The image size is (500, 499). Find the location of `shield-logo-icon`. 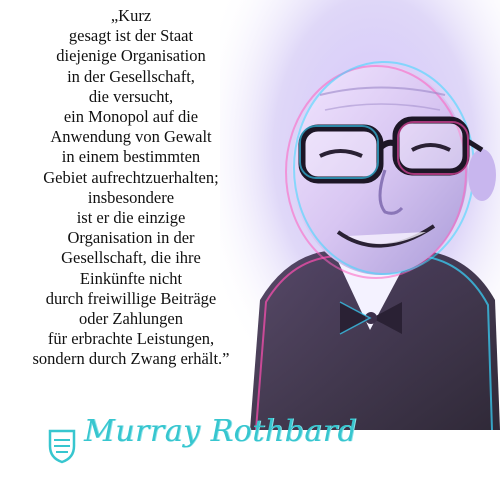

shield-logo-icon is located at coordinates (62, 446).